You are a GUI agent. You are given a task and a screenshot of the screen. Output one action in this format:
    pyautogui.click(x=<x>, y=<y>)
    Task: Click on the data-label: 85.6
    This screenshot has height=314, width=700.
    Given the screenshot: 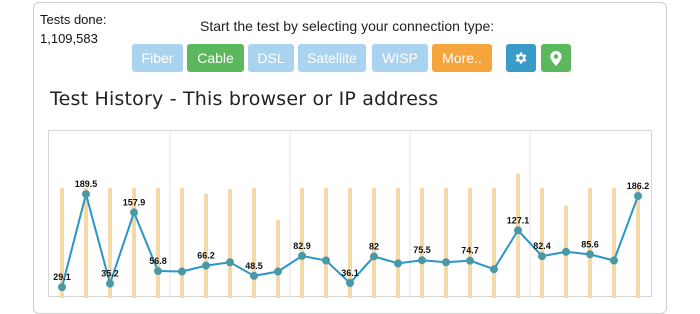 What is the action you would take?
    pyautogui.click(x=590, y=244)
    